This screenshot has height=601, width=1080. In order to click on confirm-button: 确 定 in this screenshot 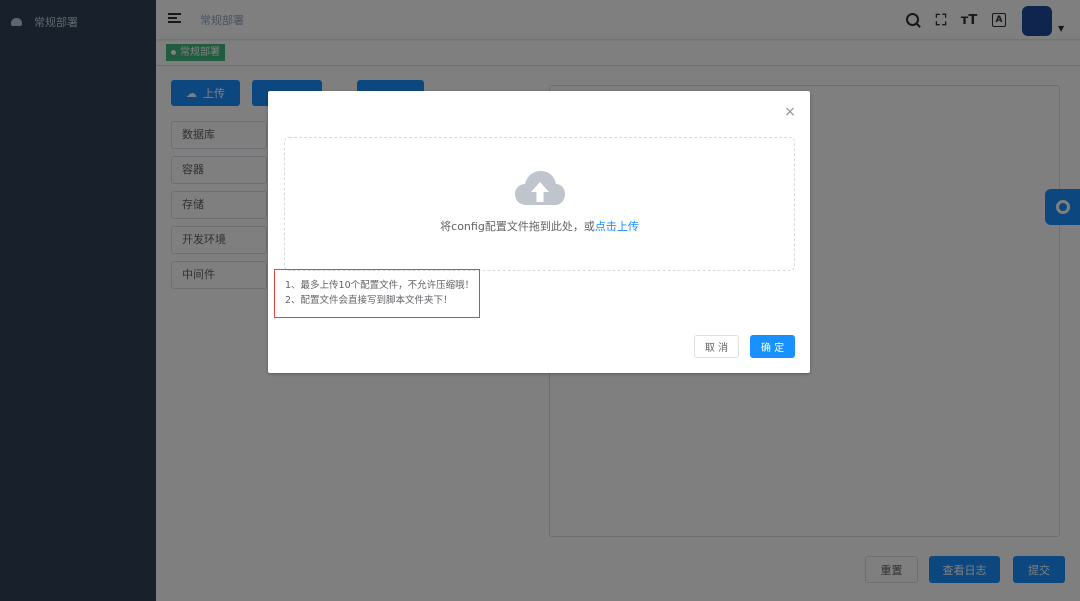, I will do `click(772, 346)`.